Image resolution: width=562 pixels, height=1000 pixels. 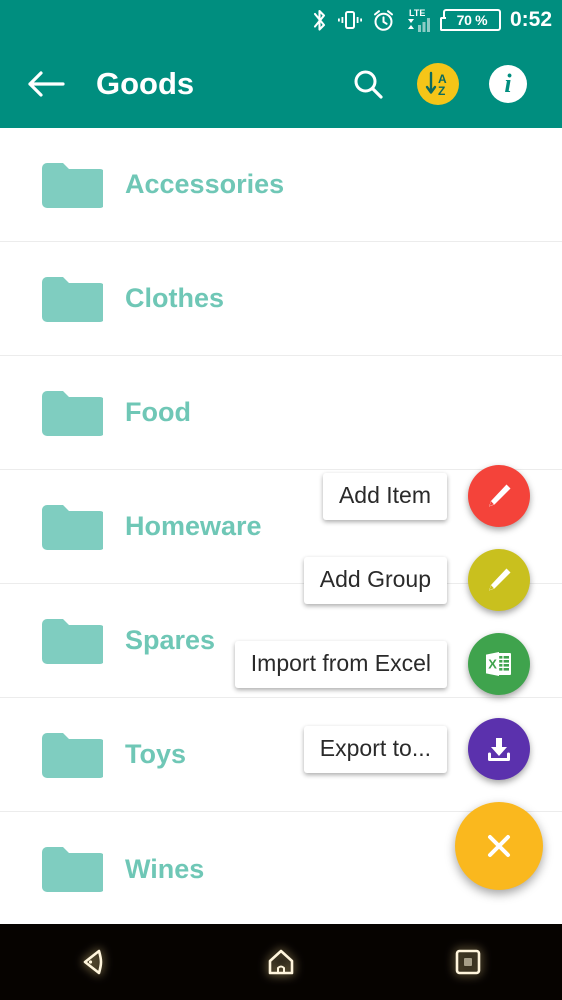 What do you see at coordinates (281, 84) in the screenshot?
I see `toolbar: Goods A Z i` at bounding box center [281, 84].